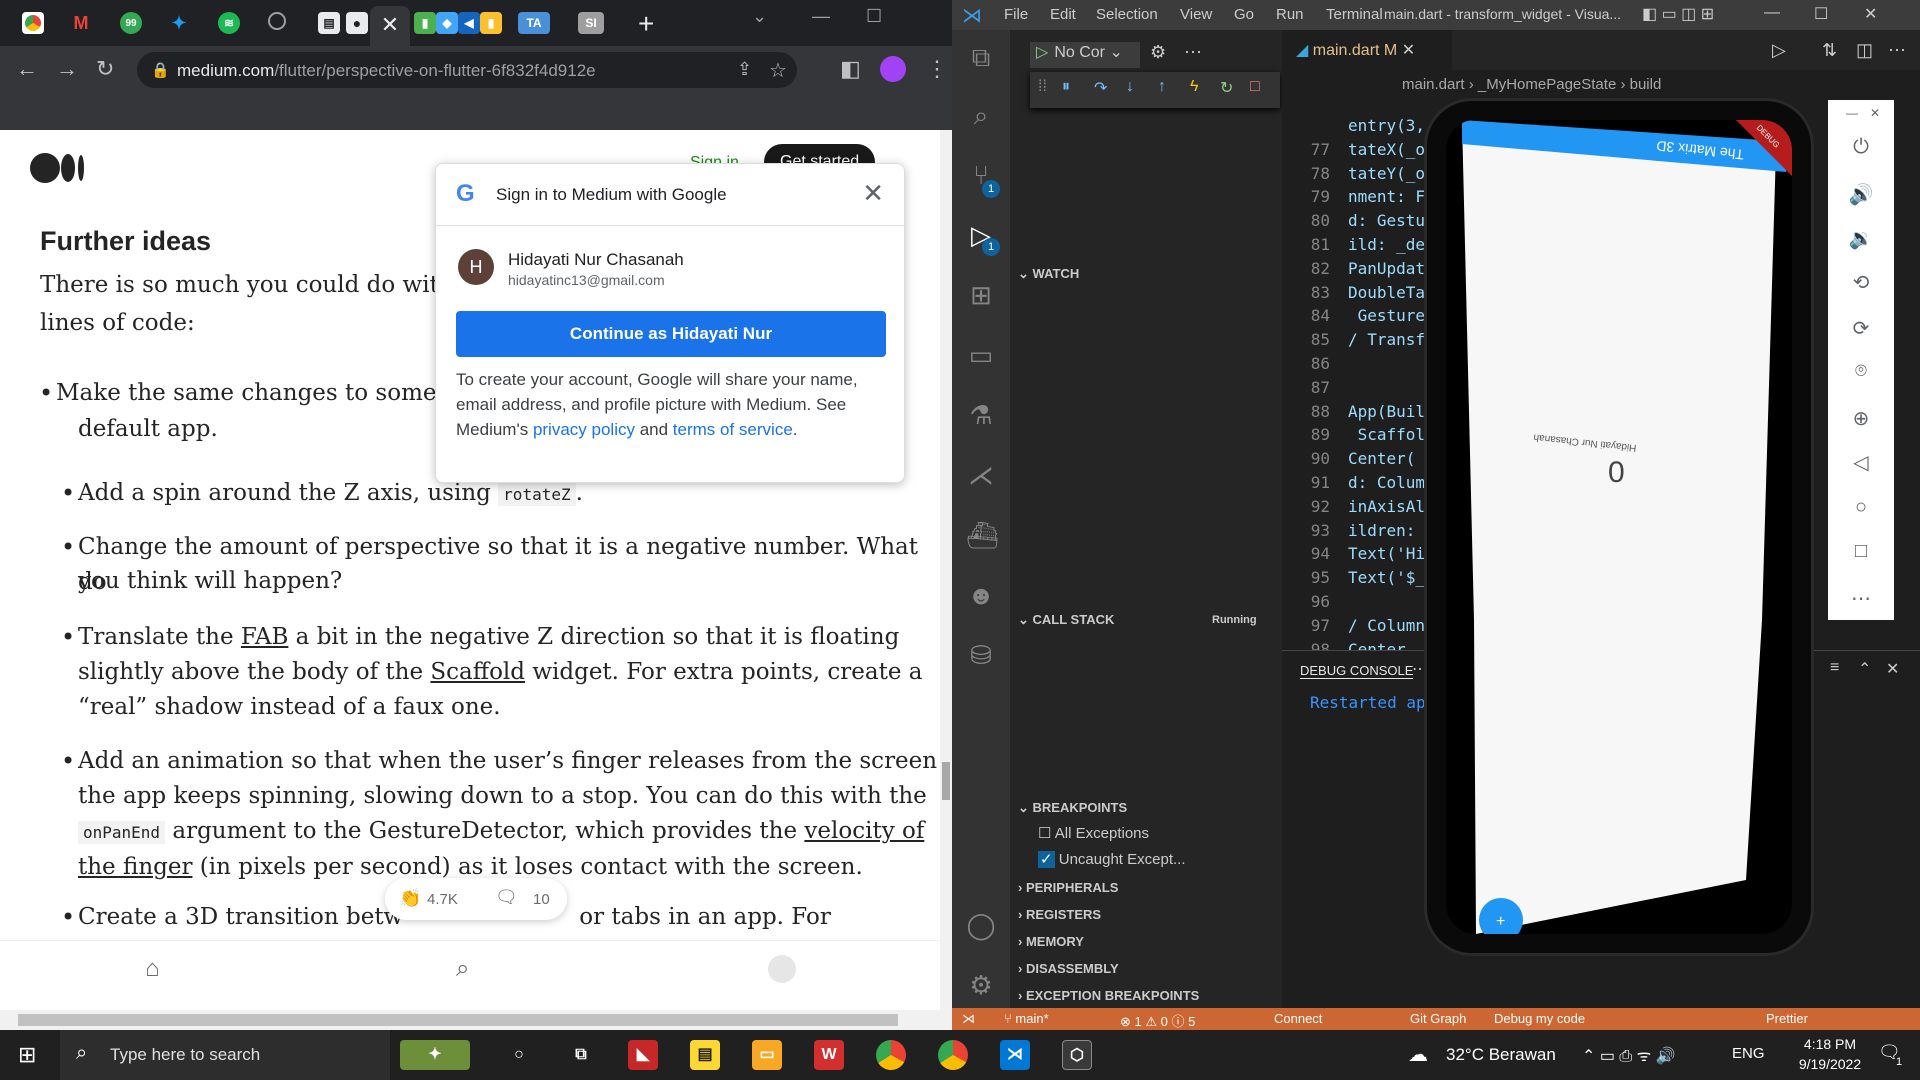 Image resolution: width=1920 pixels, height=1080 pixels. What do you see at coordinates (425, 23) in the screenshot?
I see `tab-icon-a: ▮` at bounding box center [425, 23].